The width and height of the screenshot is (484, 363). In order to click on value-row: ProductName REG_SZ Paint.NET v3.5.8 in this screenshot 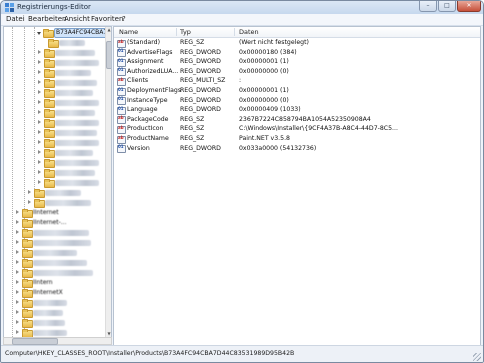, I will do `click(297, 139)`.